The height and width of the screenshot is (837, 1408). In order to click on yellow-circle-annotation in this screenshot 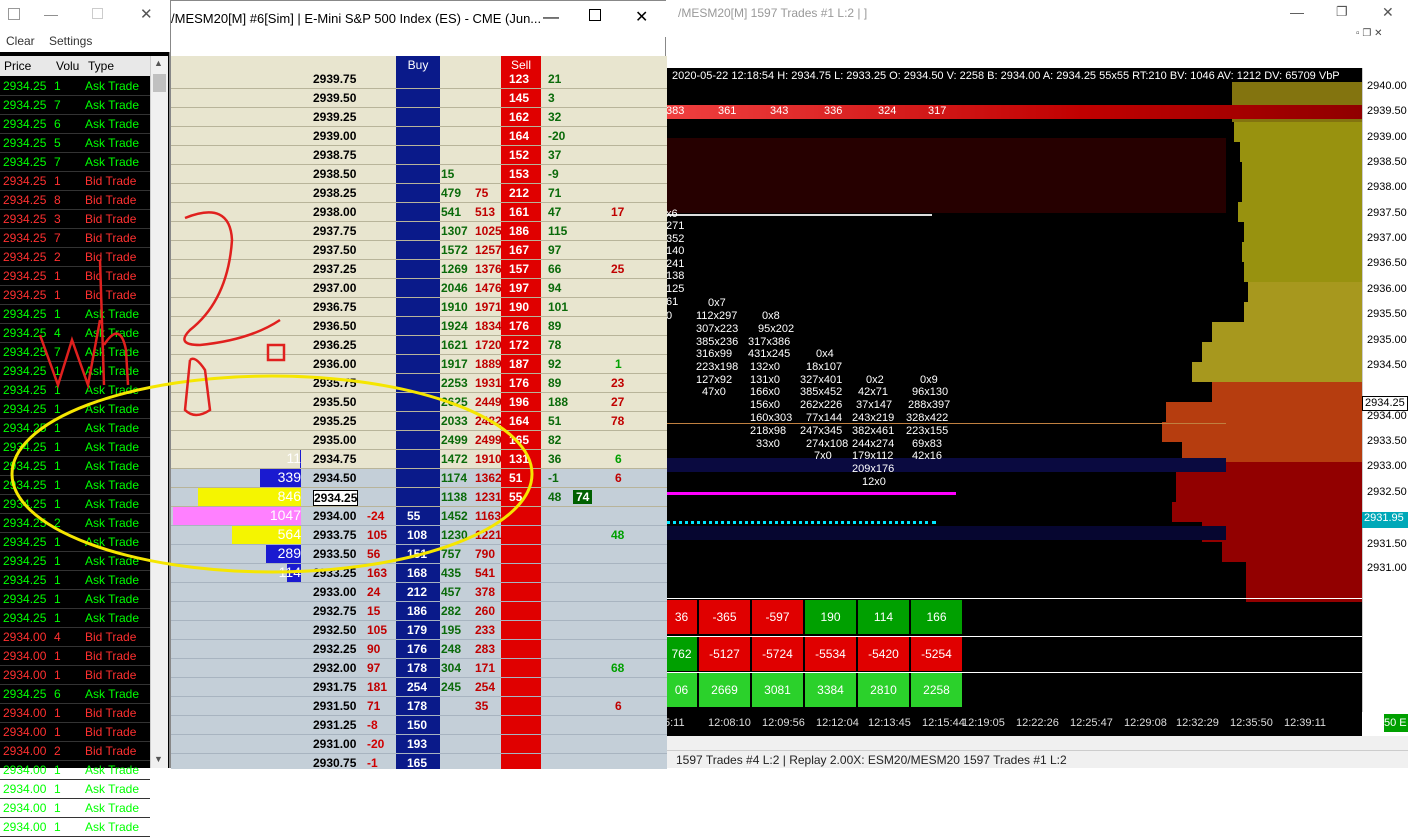, I will do `click(272, 474)`.